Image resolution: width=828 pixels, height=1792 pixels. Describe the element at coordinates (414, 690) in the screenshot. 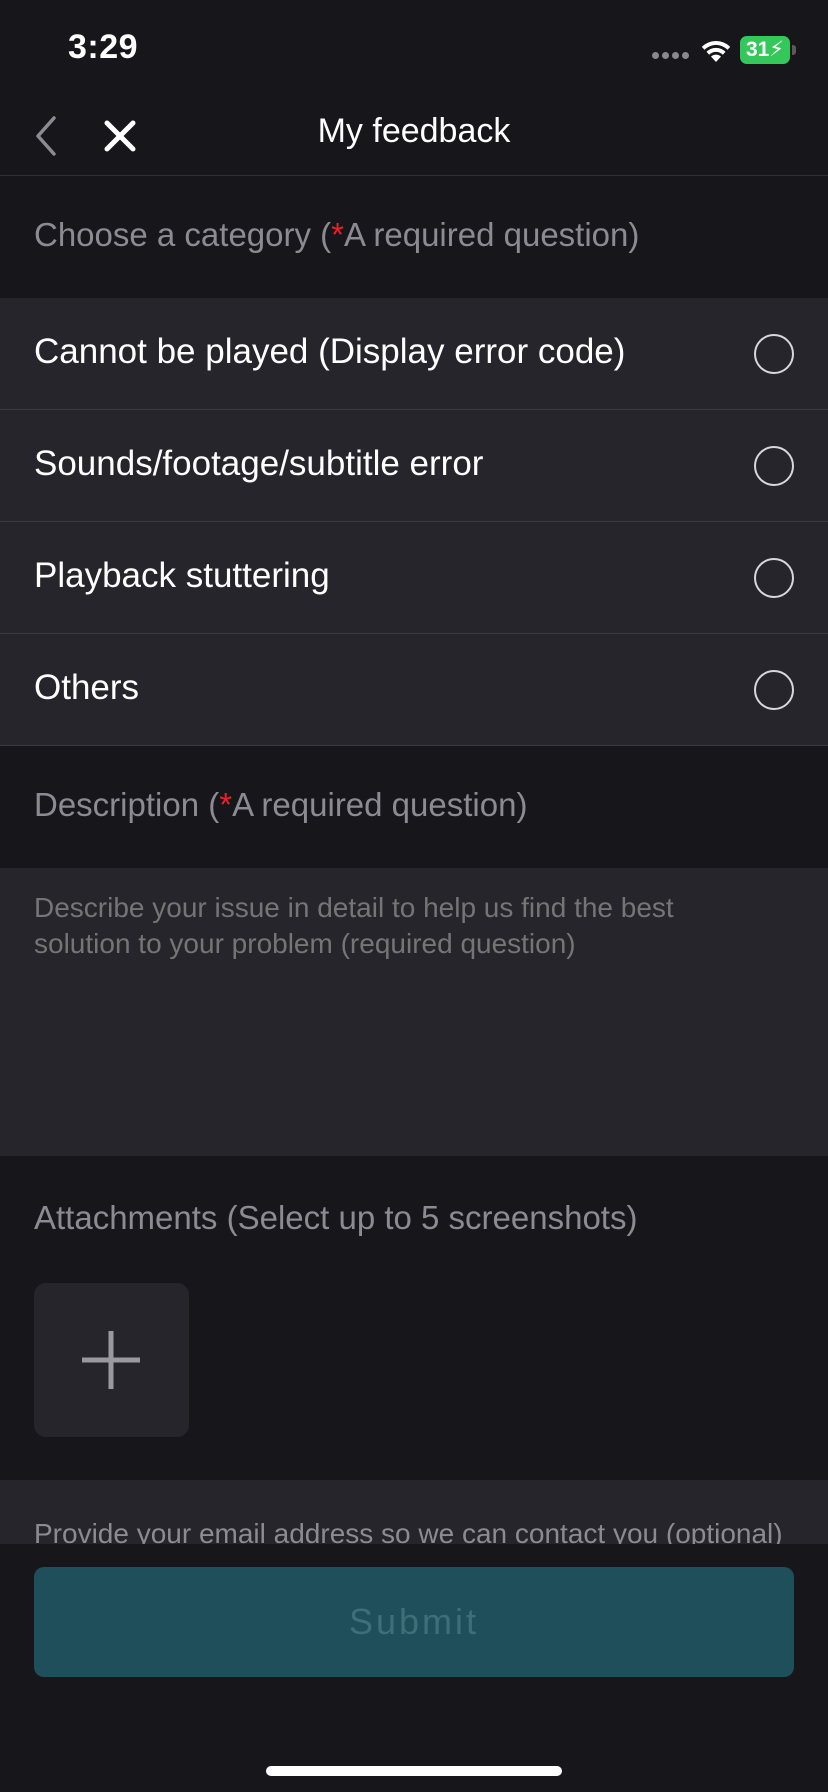

I see `category-option-others: Others` at that location.